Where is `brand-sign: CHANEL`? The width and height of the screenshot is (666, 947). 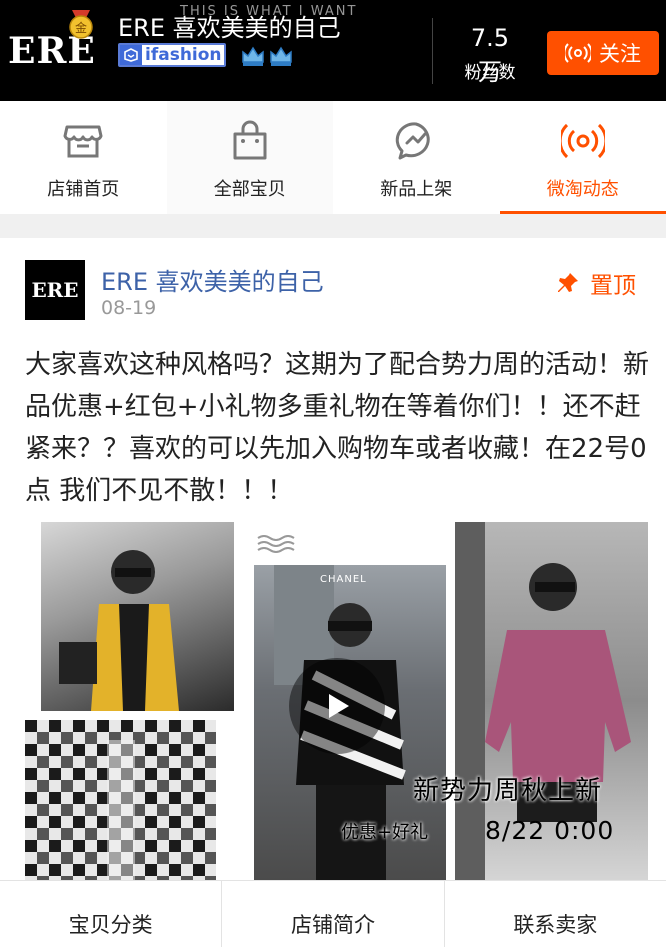
brand-sign: CHANEL is located at coordinates (343, 579).